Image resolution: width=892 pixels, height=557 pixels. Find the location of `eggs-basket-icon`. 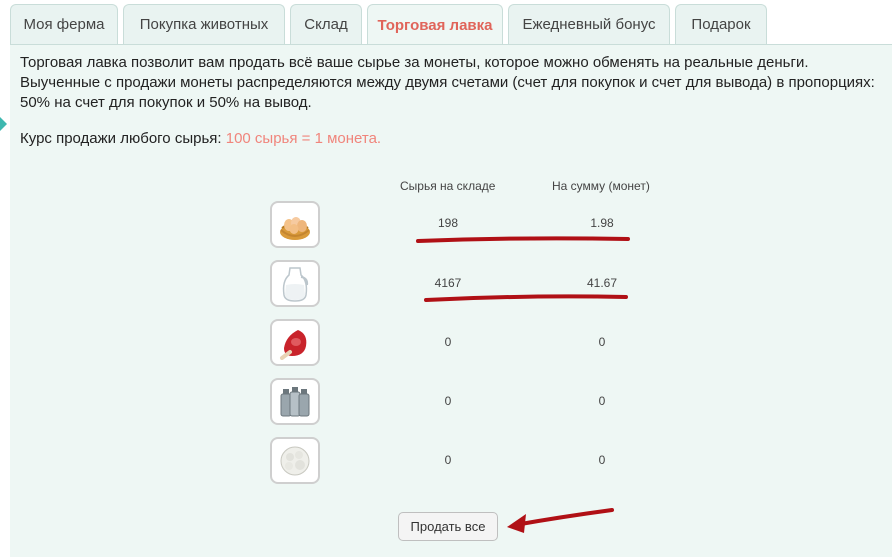

eggs-basket-icon is located at coordinates (295, 228).